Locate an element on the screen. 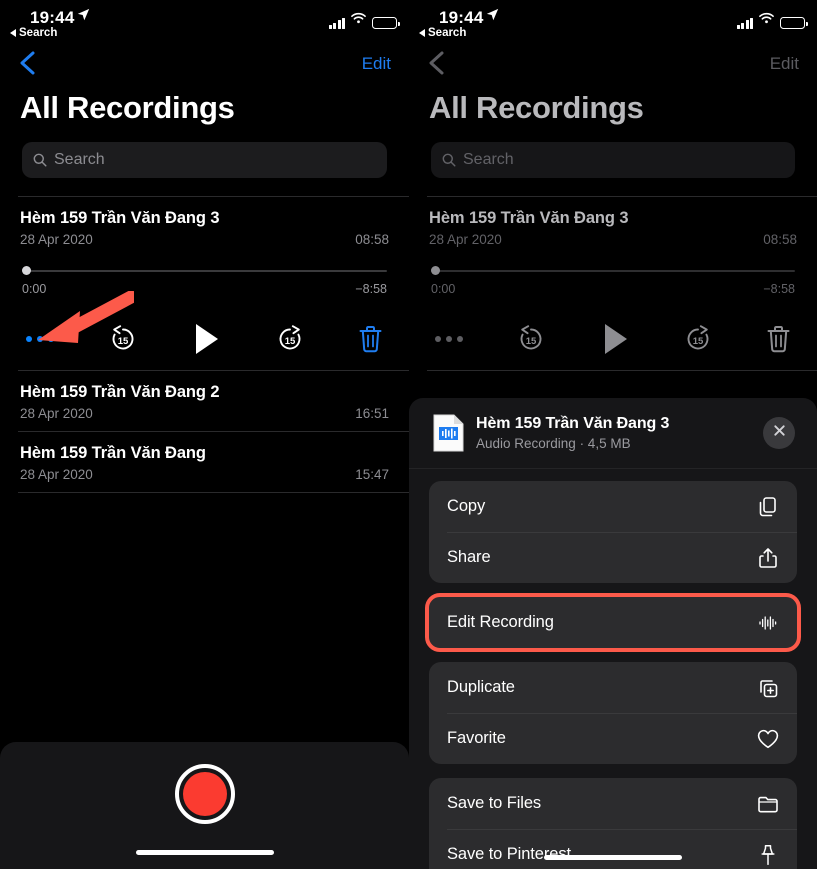  menu-group-edit-recording: Edit Recording is located at coordinates (613, 622).